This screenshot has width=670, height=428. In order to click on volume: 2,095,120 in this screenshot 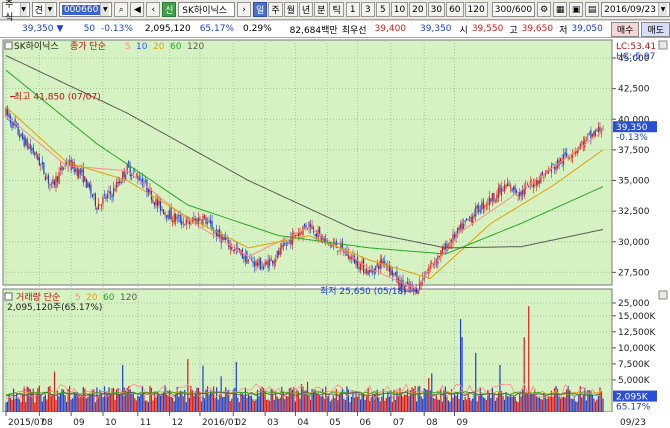, I will do `click(167, 29)`.